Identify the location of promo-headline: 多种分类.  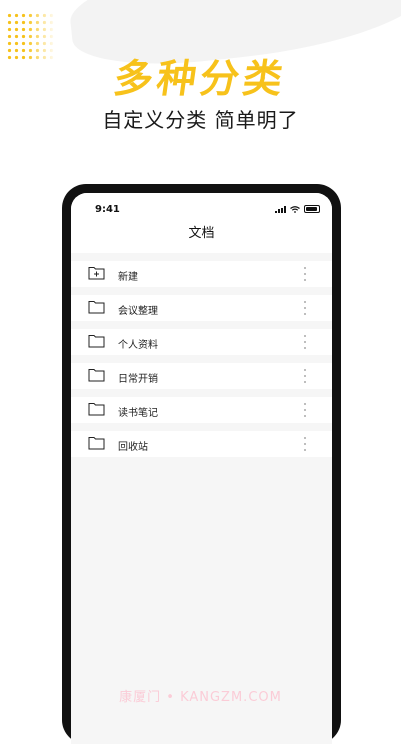
(200, 79).